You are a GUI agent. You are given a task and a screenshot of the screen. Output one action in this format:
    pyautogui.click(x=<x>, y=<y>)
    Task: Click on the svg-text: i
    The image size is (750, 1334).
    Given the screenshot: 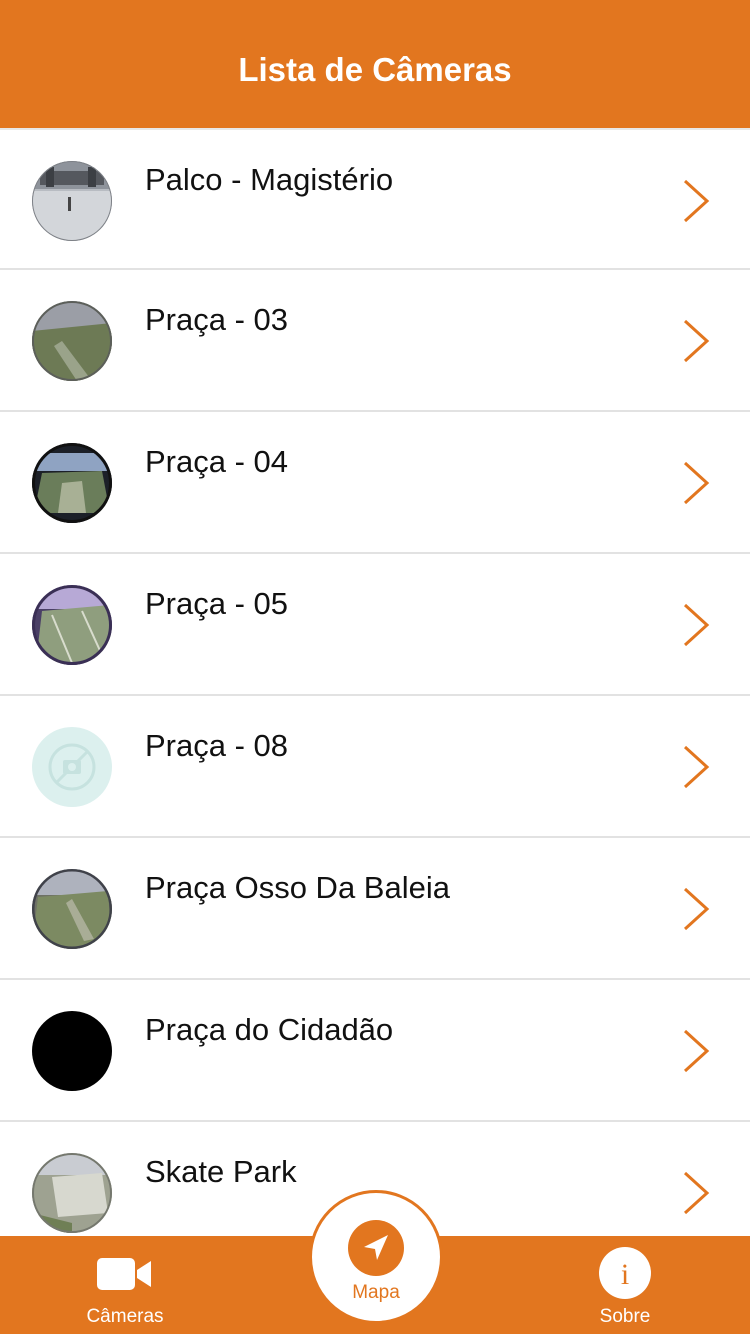 What is the action you would take?
    pyautogui.click(x=625, y=1274)
    